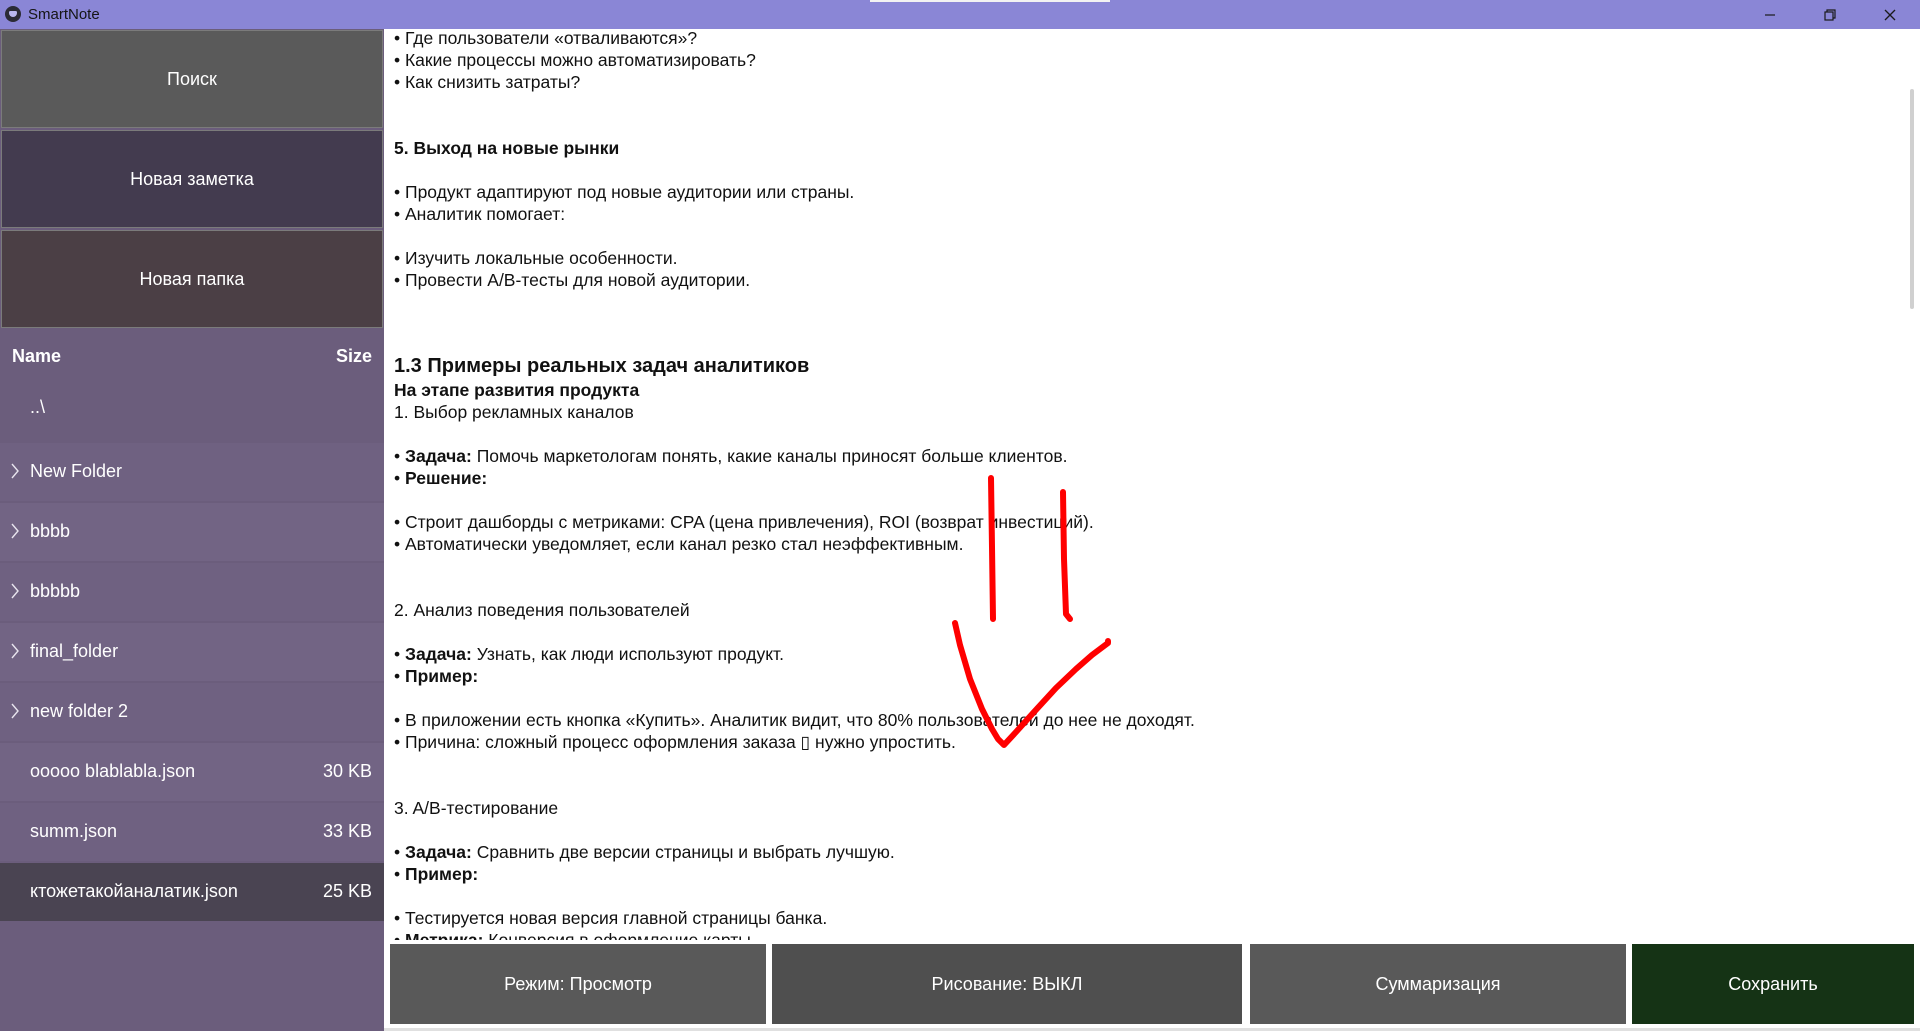 The width and height of the screenshot is (1920, 1031). Describe the element at coordinates (192, 652) in the screenshot. I see `folder-row: final_folder` at that location.